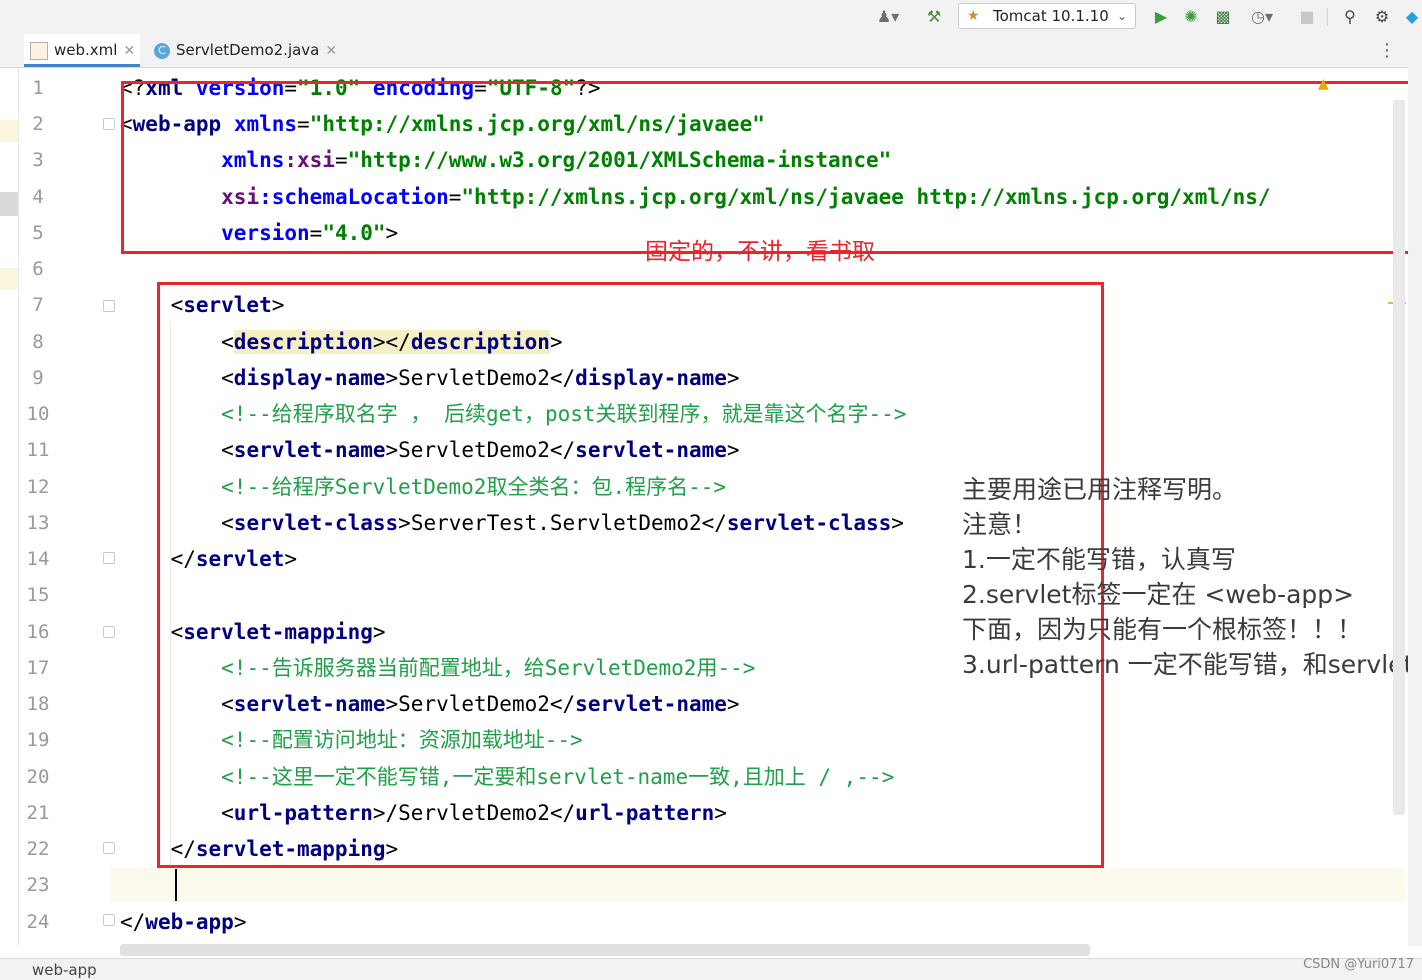 This screenshot has height=980, width=1422. I want to click on run-configuration-selector: ★ Tomcat 10.1.10 ⌄, so click(1047, 16).